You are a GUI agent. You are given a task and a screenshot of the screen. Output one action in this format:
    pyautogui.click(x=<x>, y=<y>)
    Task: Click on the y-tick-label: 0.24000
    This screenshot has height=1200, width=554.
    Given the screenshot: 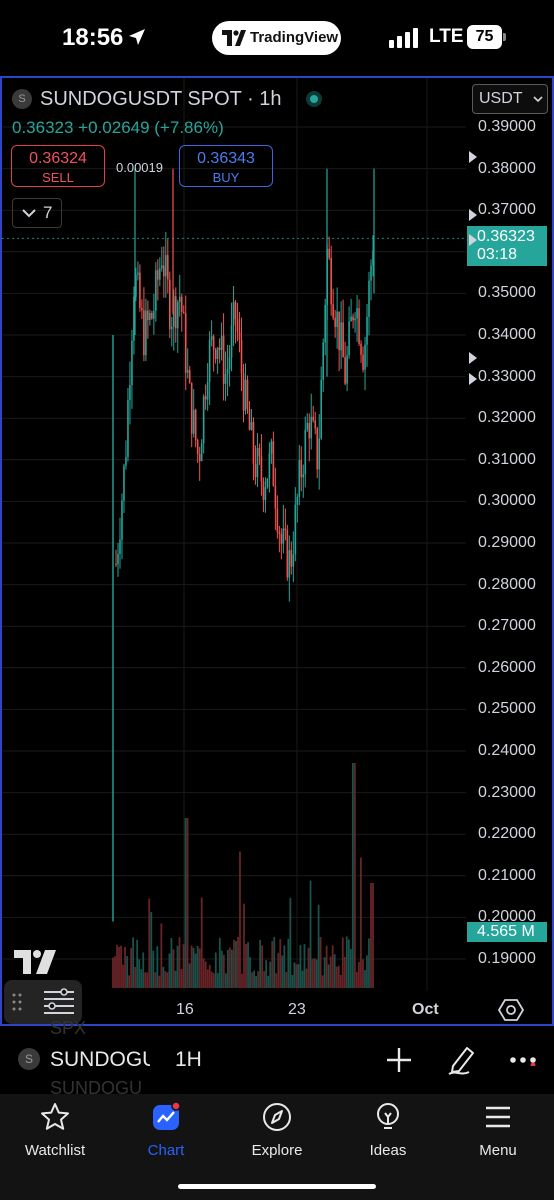 What is the action you would take?
    pyautogui.click(x=507, y=750)
    